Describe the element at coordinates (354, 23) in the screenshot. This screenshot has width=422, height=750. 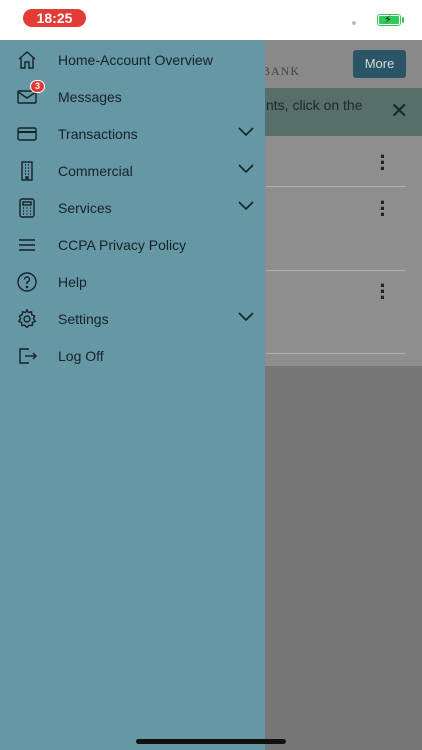
I see `camera-indicator-icon` at that location.